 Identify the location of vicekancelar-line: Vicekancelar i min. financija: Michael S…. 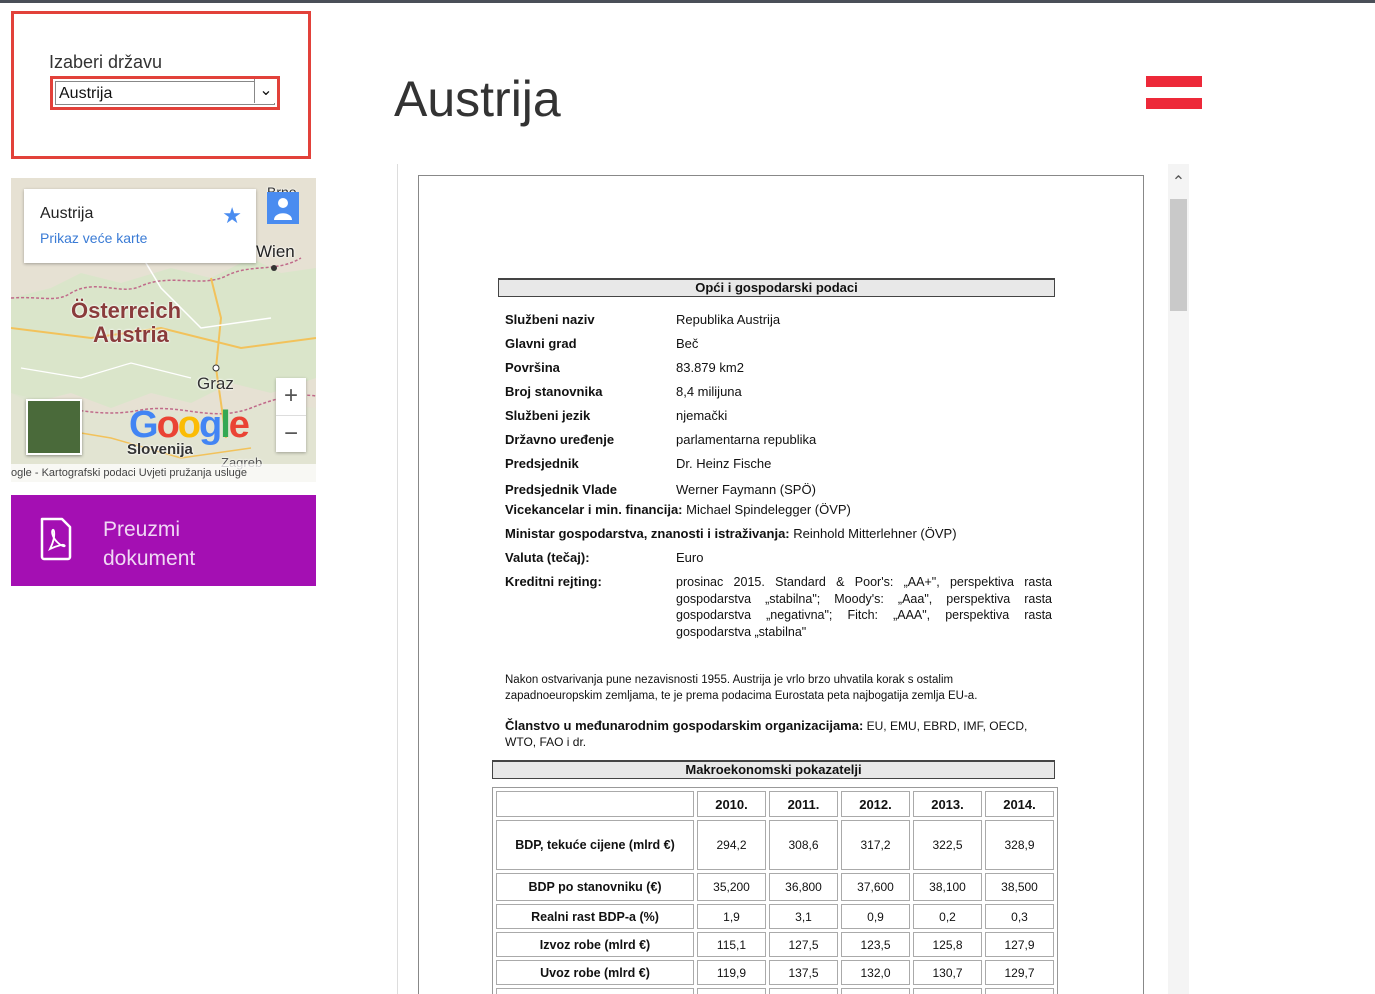
(678, 509).